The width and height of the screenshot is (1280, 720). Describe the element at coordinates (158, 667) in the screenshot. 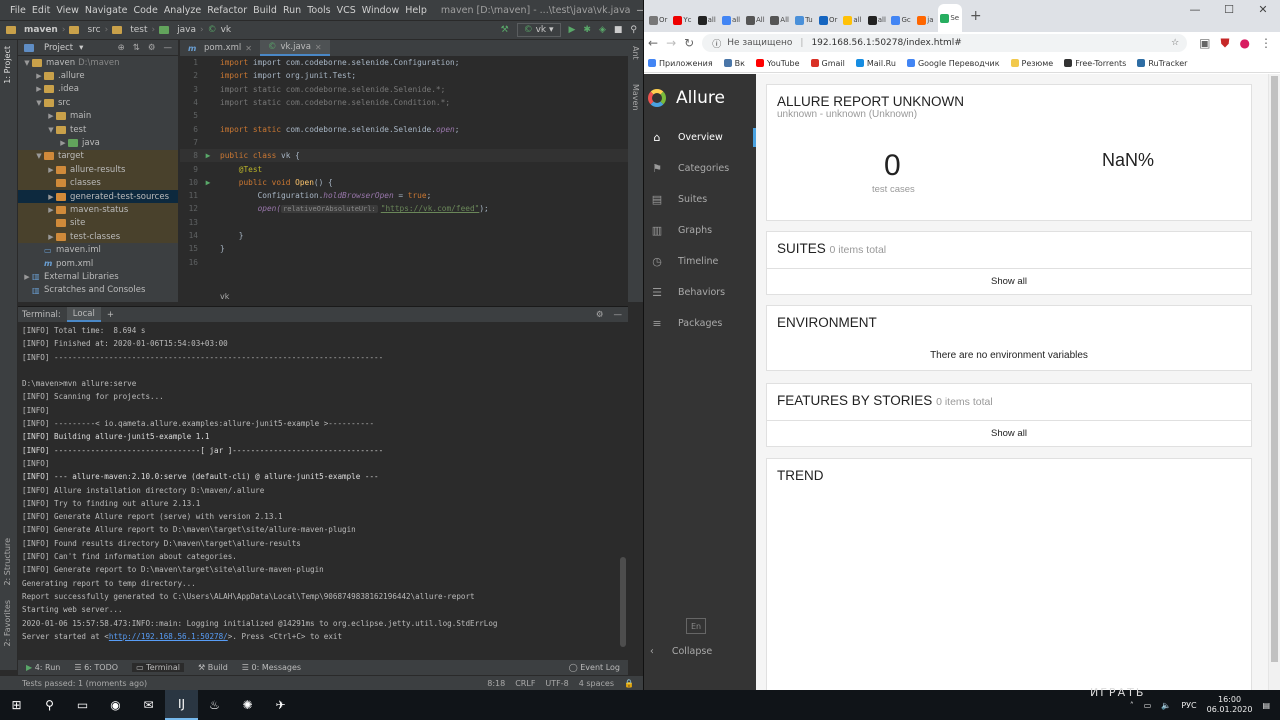

I see `terminal-tool-tab: ▭ Terminal` at that location.